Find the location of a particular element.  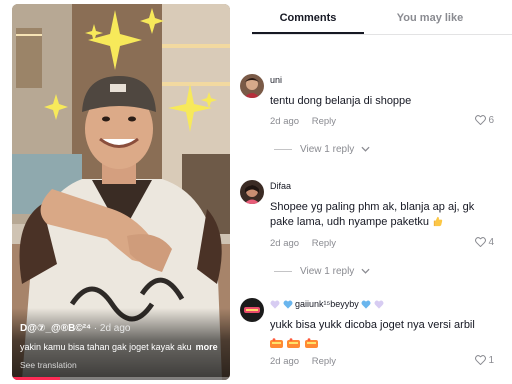

comment-username: Difaa is located at coordinates (280, 186).